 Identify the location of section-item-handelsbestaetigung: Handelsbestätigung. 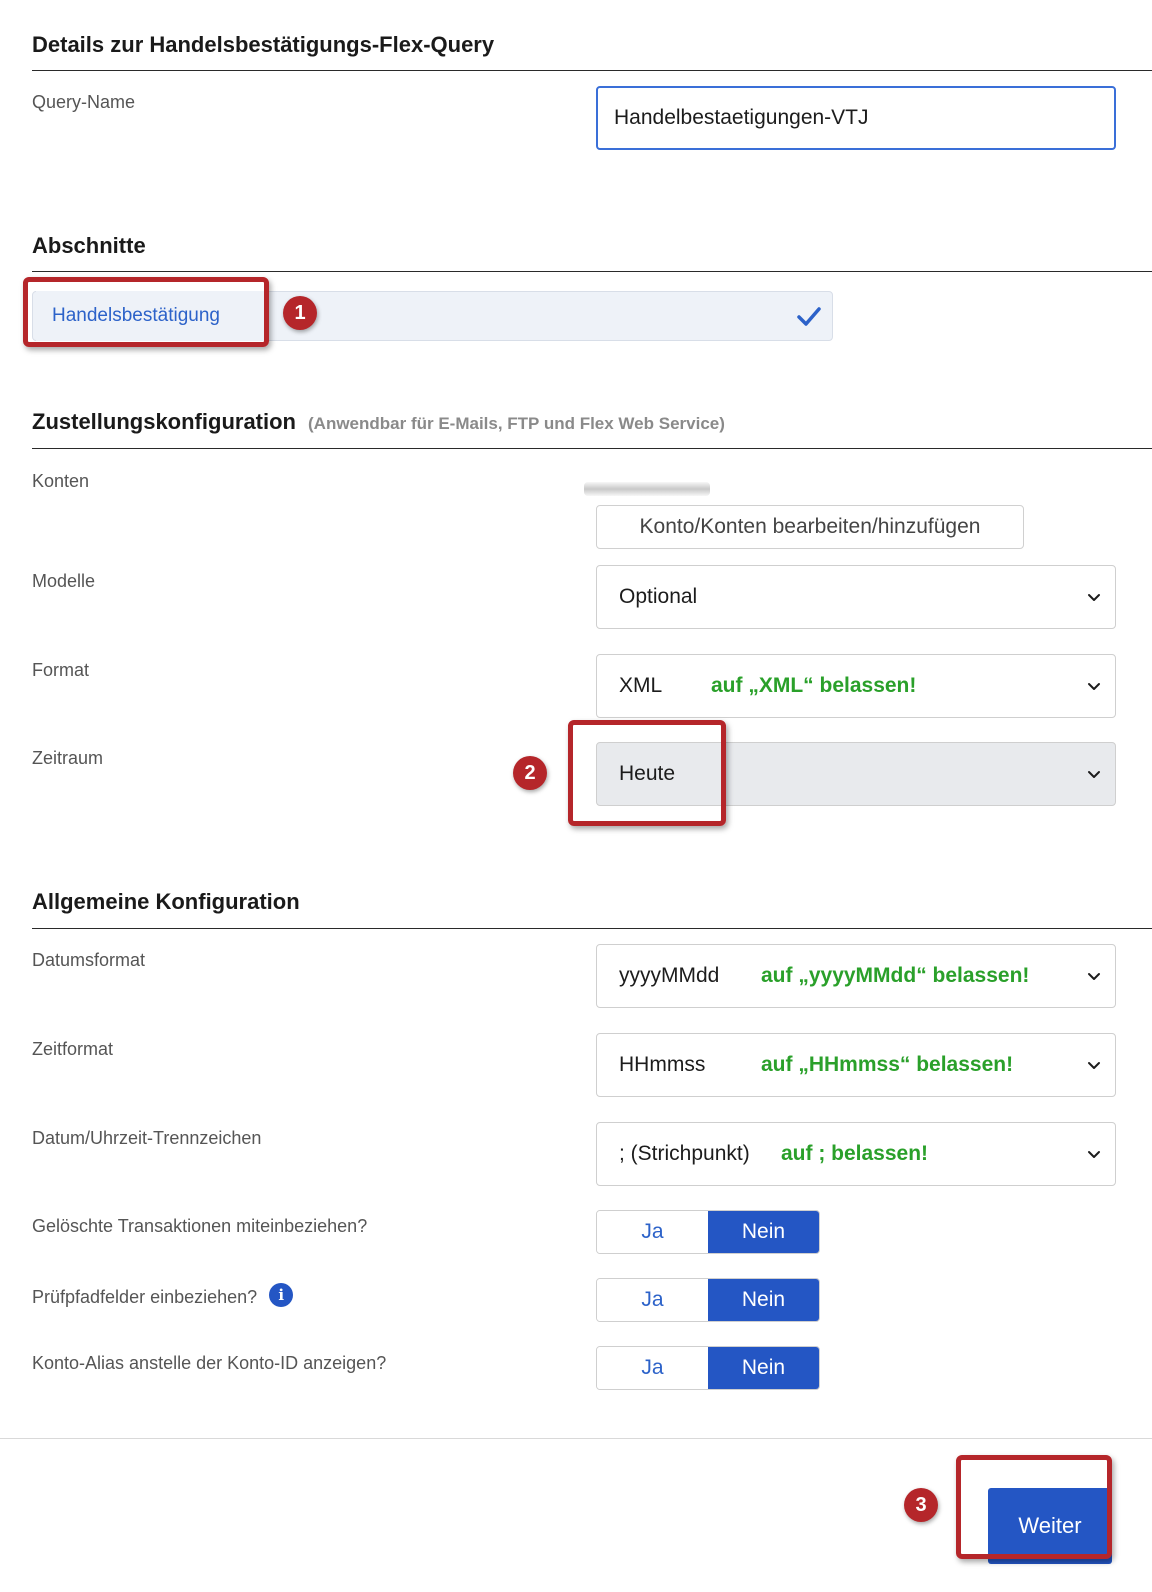
(151, 316).